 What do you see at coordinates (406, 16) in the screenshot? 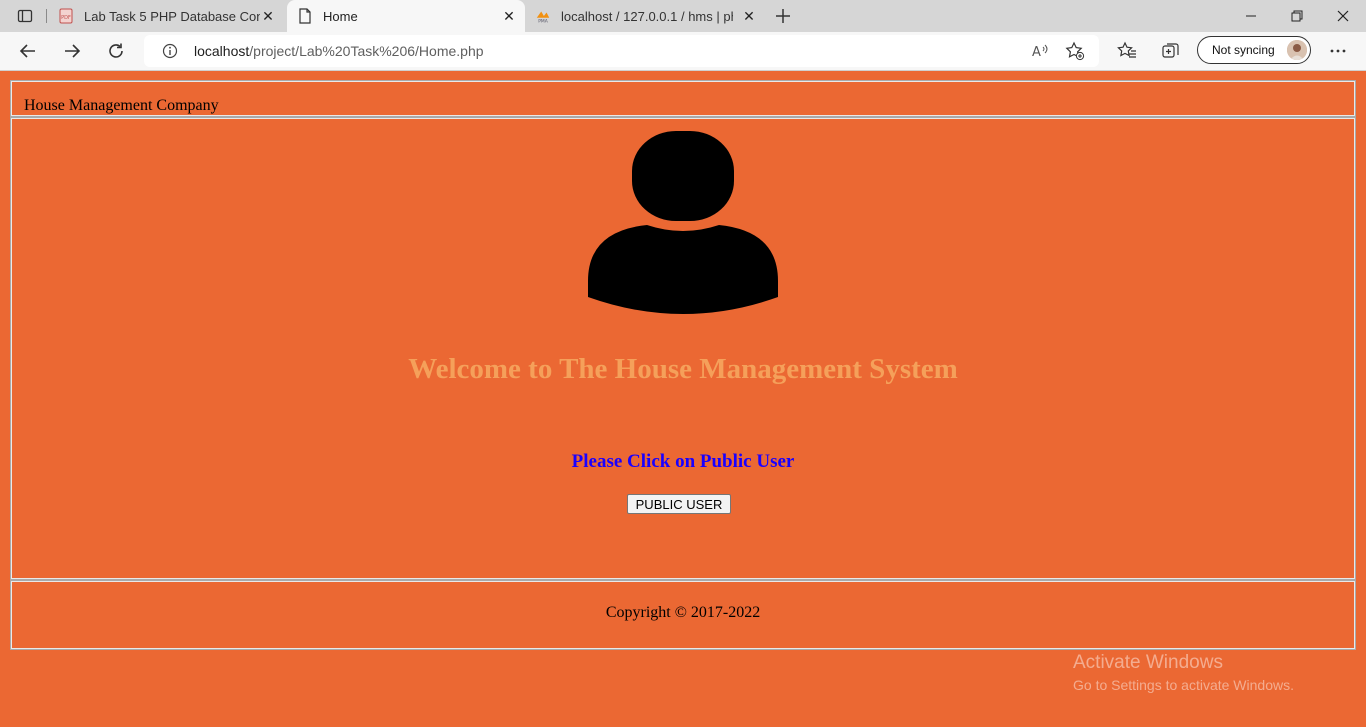
I see `tab-home: Home ✕` at bounding box center [406, 16].